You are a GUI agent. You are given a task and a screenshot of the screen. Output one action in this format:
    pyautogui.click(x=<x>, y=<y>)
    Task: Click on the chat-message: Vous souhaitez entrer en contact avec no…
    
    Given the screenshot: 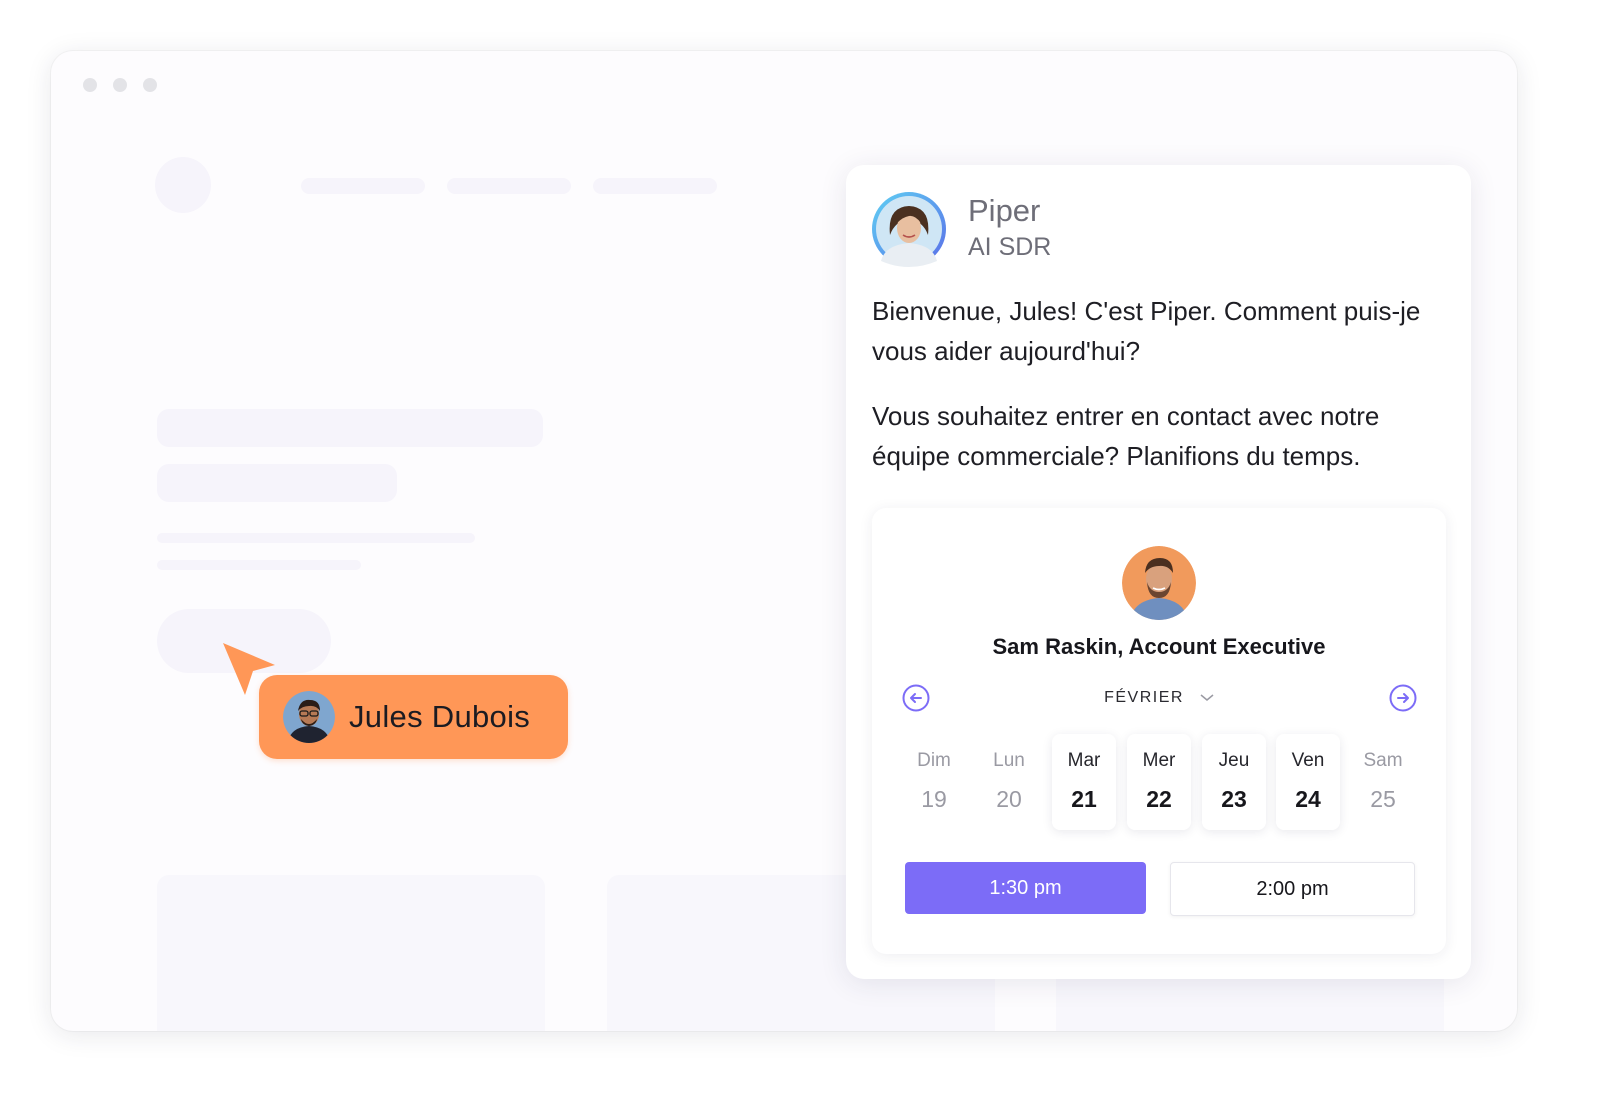 What is the action you would take?
    pyautogui.click(x=1126, y=436)
    